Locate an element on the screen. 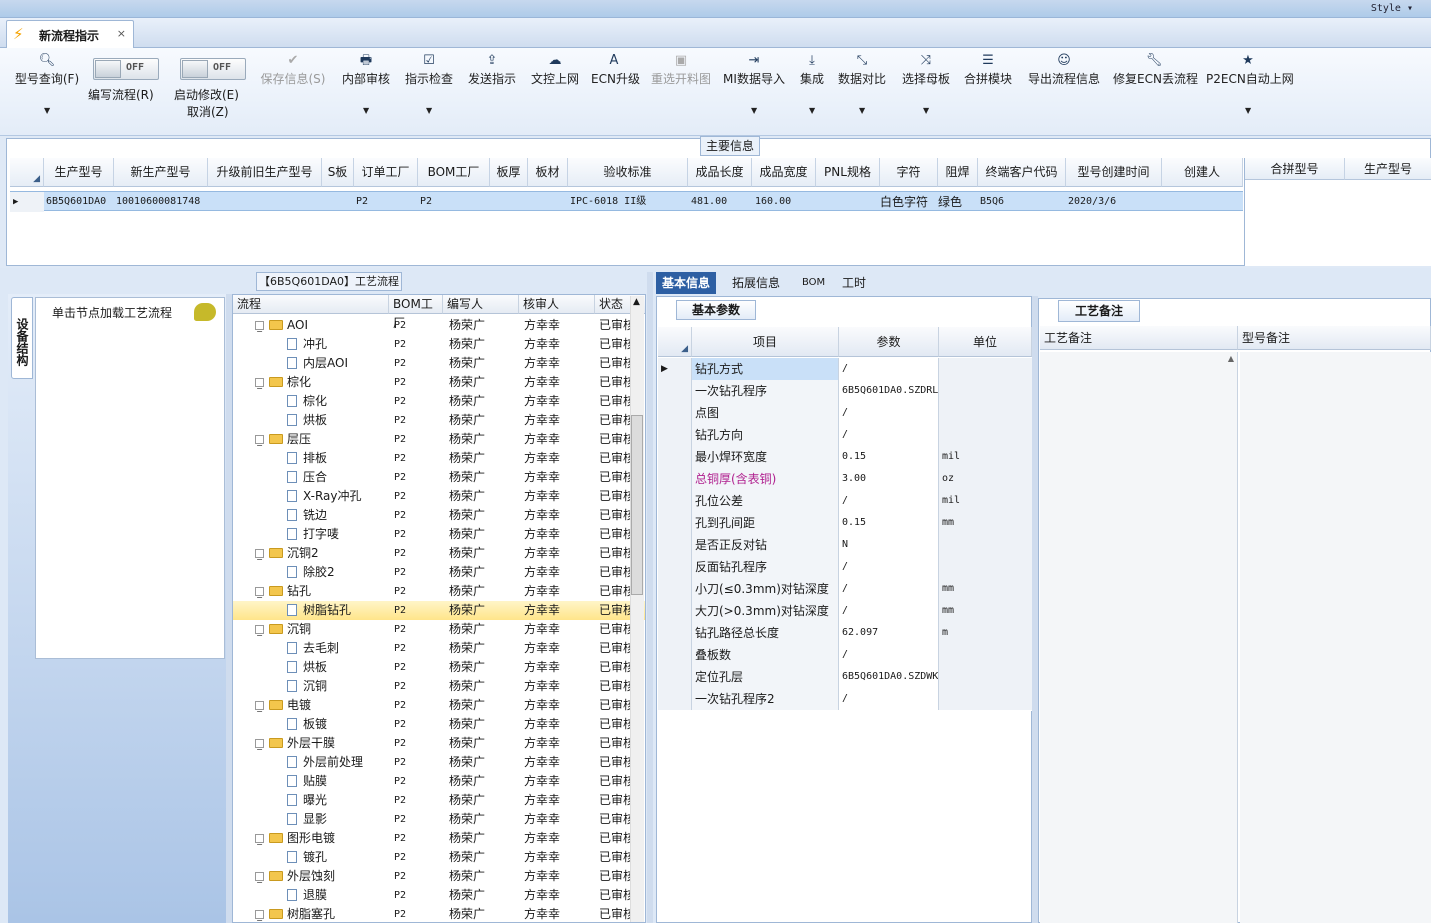 Image resolution: width=1431 pixels, height=923 pixels. fix-ecn-button: 🔧︎ 修复ECN丢流程 is located at coordinates (1155, 69).